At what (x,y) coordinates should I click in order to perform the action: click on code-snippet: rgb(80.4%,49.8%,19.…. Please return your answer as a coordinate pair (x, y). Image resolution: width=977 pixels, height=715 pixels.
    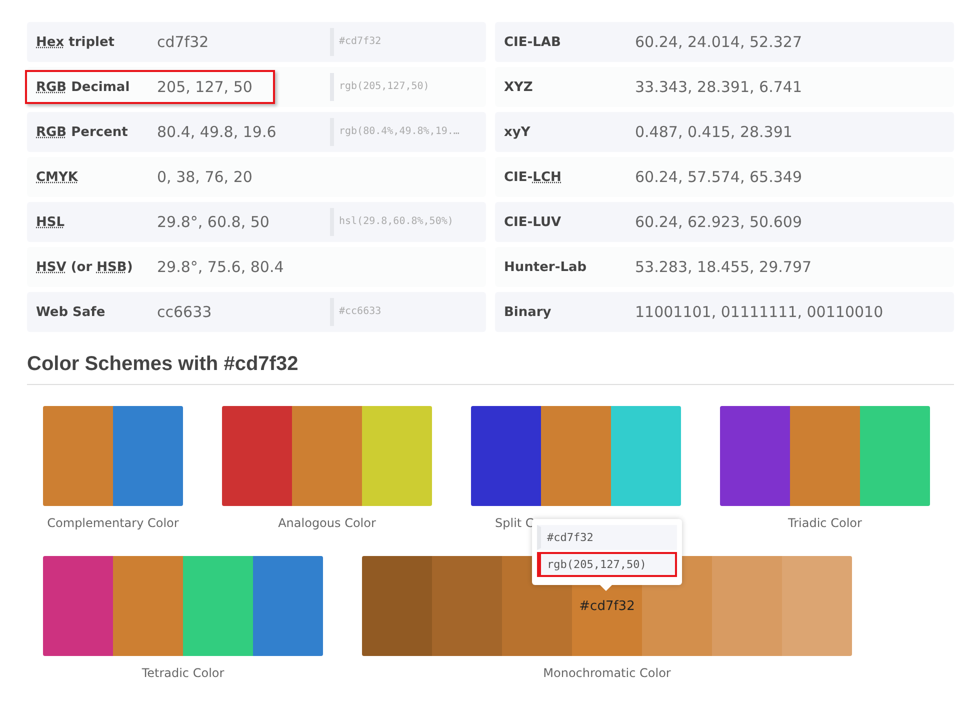
    Looking at the image, I should click on (409, 132).